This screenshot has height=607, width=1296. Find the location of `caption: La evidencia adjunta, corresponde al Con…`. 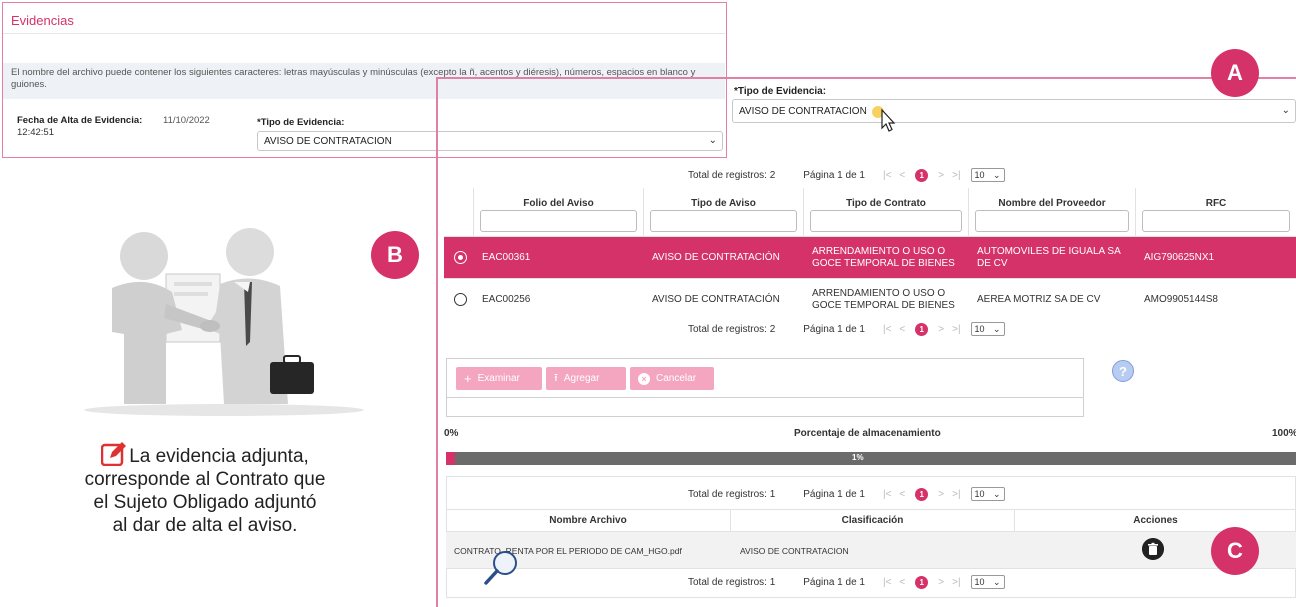

caption: La evidencia adjunta, corresponde al Con… is located at coordinates (205, 488).